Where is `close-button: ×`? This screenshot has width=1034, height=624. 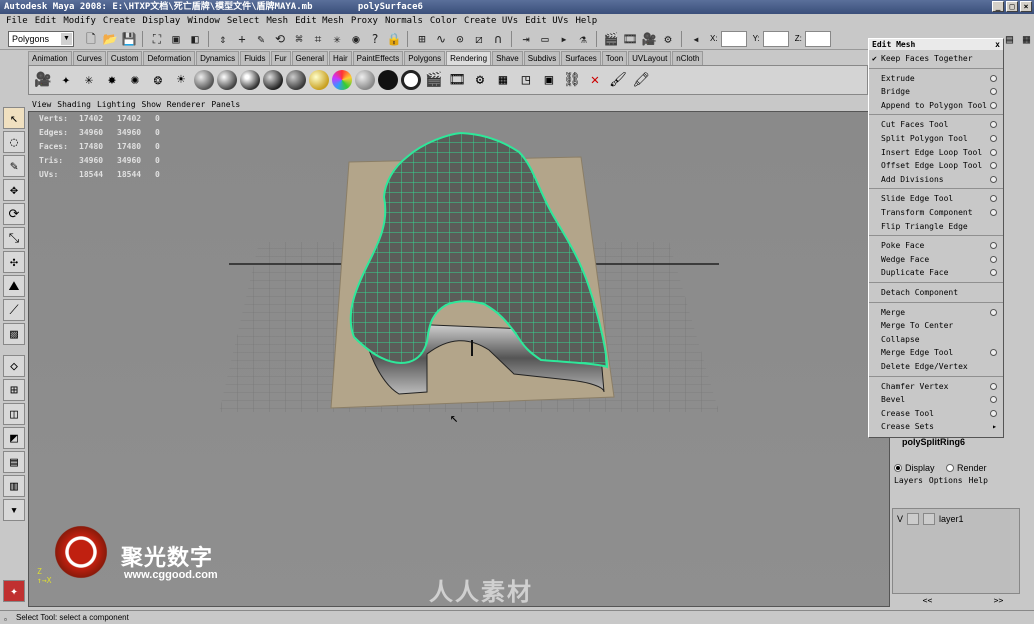
close-button: × is located at coordinates (1026, 6).